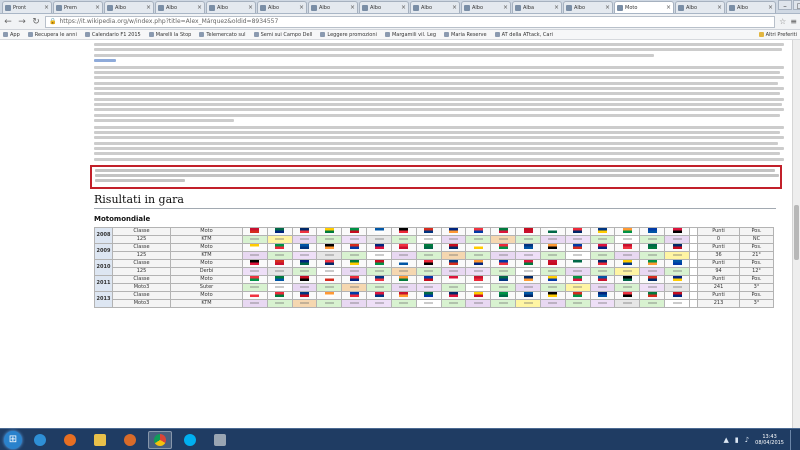 This screenshot has height=450, width=800. Describe the element at coordinates (537, 7) in the screenshot. I see `browser-tab: Alba ×` at that location.